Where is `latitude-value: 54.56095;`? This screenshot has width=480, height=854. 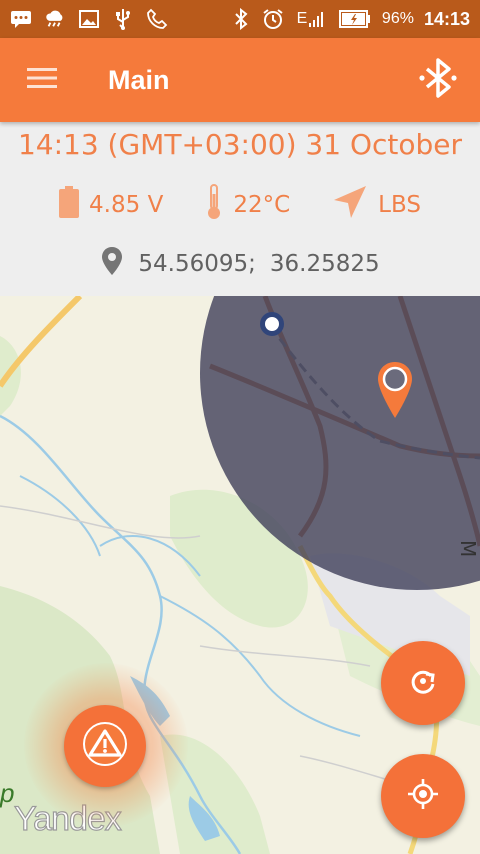
latitude-value: 54.56095; is located at coordinates (197, 264).